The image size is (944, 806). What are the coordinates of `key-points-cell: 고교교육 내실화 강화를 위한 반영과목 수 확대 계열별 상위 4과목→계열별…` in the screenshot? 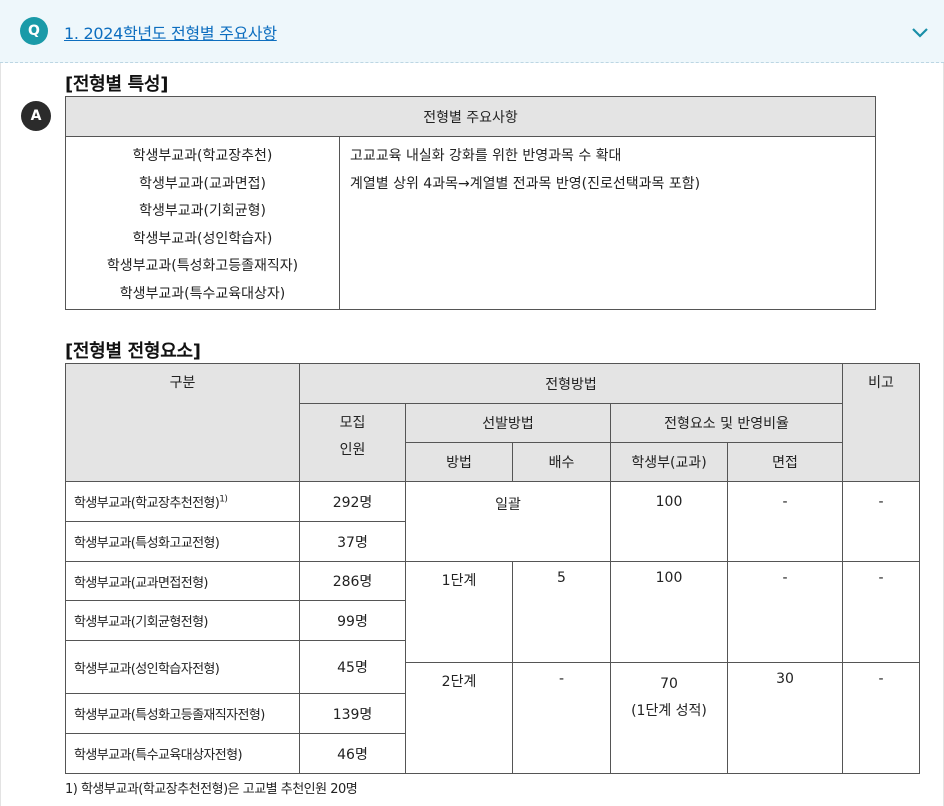 It's located at (607, 223).